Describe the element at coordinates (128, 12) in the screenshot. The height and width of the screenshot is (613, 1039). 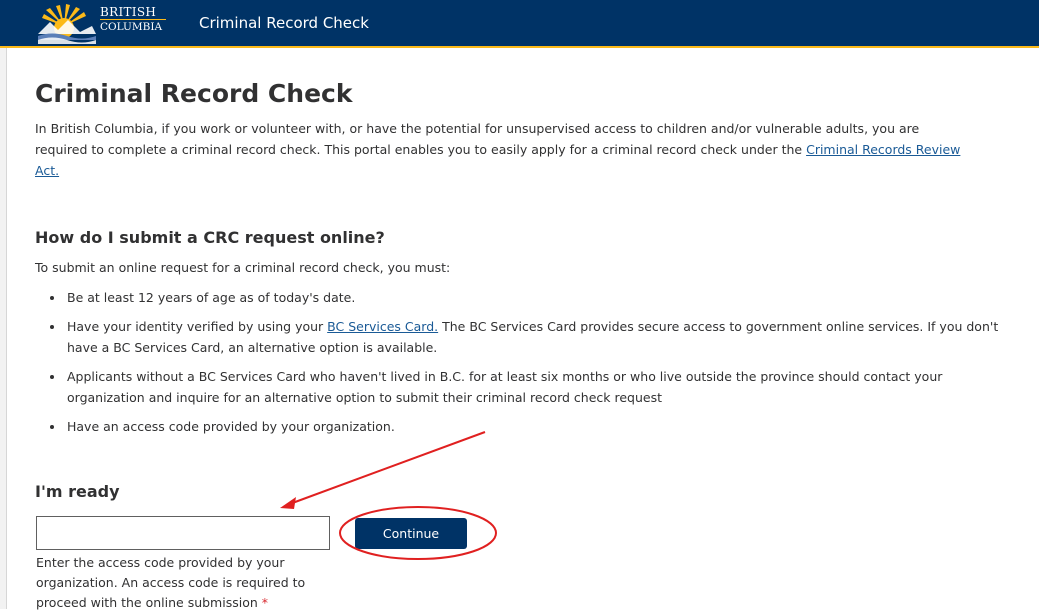
I see `wordmark-line1: BRITISH` at that location.